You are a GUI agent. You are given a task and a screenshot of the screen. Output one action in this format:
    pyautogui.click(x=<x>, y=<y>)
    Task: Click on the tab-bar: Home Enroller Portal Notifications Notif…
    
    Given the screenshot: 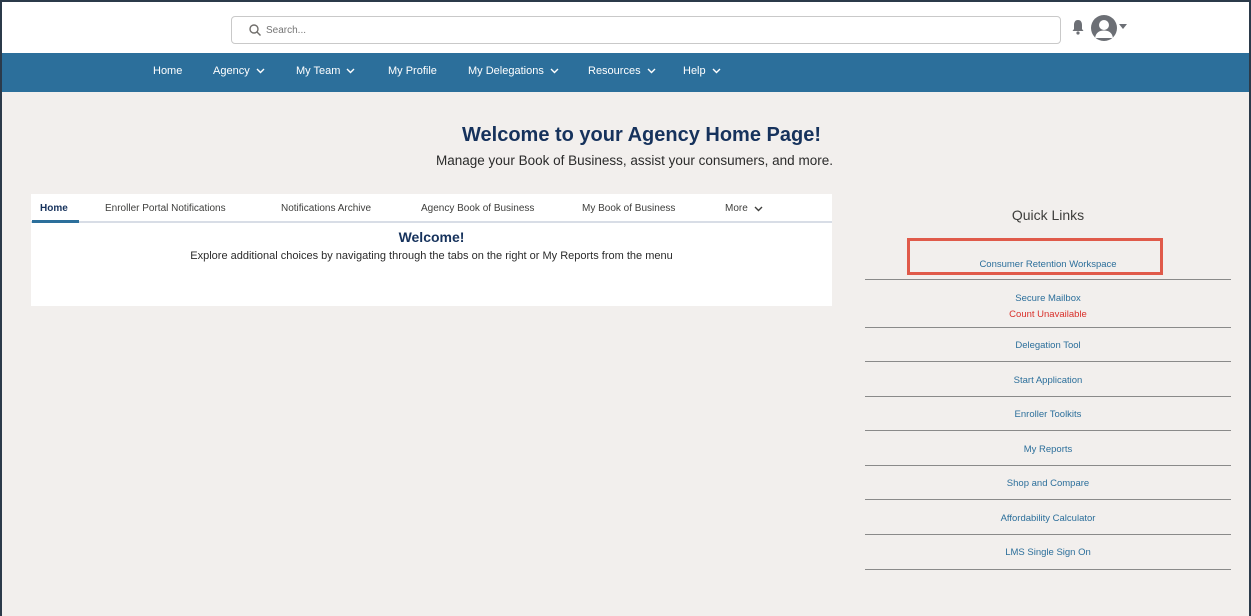 What is the action you would take?
    pyautogui.click(x=431, y=208)
    